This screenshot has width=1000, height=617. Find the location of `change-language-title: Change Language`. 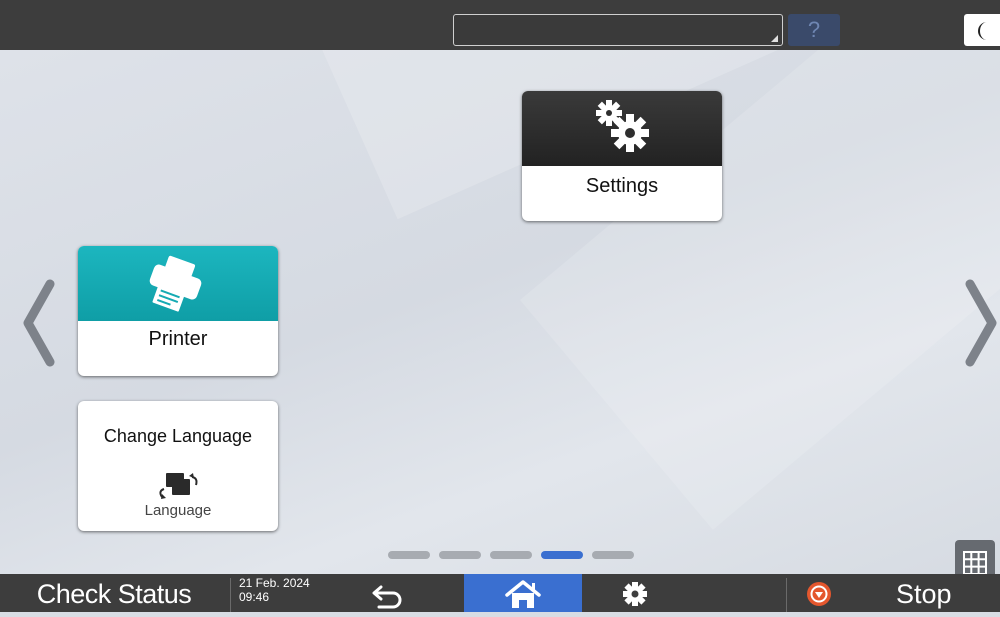

change-language-title: Change Language is located at coordinates (178, 436).